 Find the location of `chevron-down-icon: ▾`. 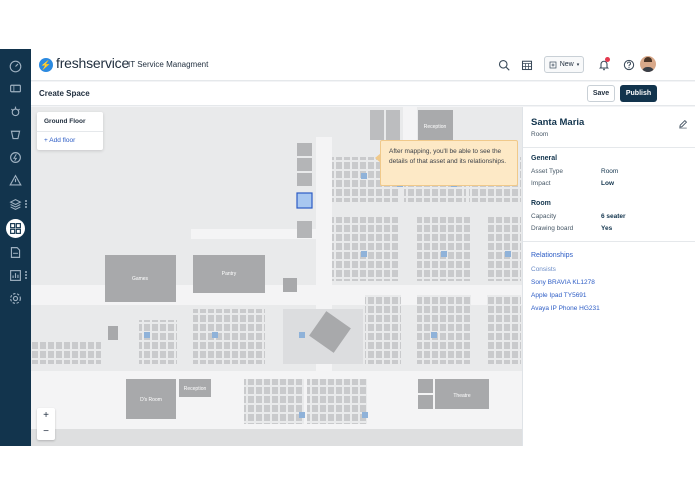

chevron-down-icon: ▾ is located at coordinates (578, 64).